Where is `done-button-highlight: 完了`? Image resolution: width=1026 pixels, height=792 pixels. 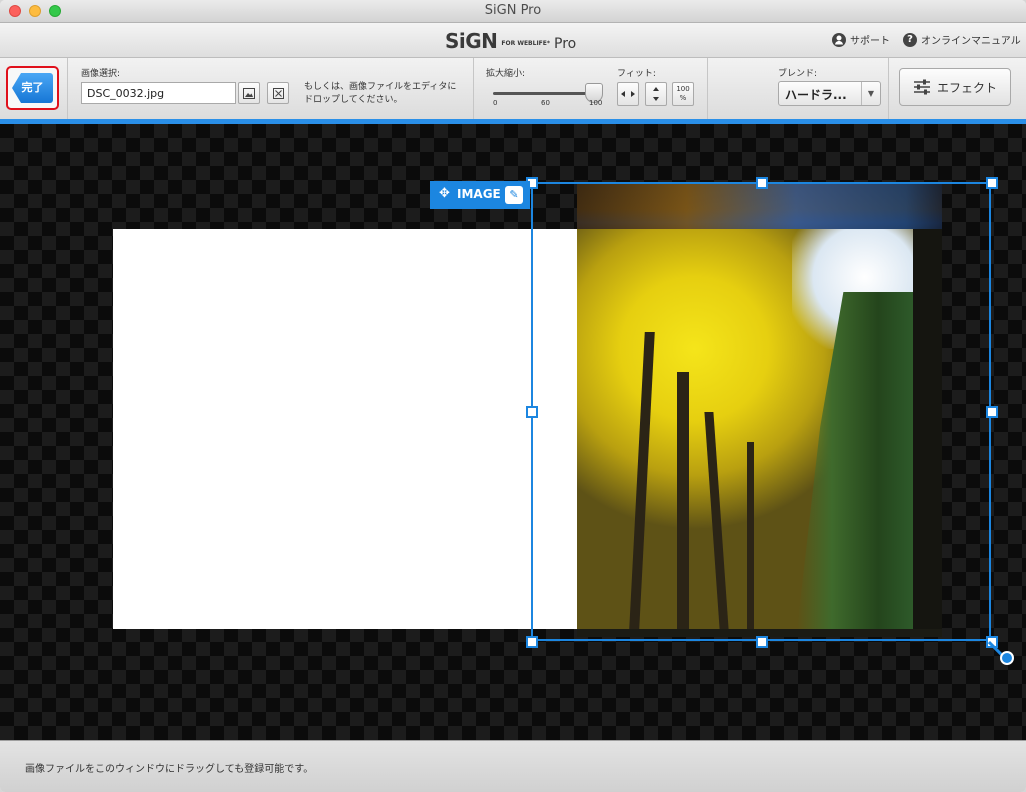 done-button-highlight: 完了 is located at coordinates (32, 88).